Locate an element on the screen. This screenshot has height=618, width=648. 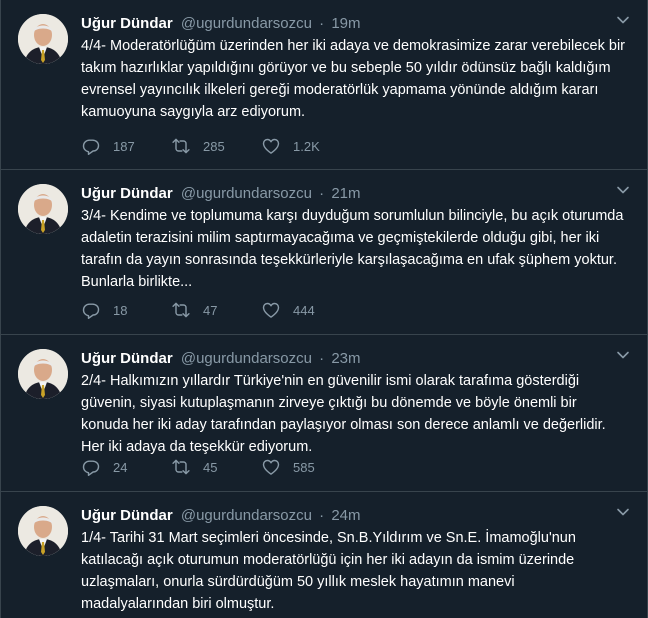
tweet-timestamp: 21m is located at coordinates (345, 193).